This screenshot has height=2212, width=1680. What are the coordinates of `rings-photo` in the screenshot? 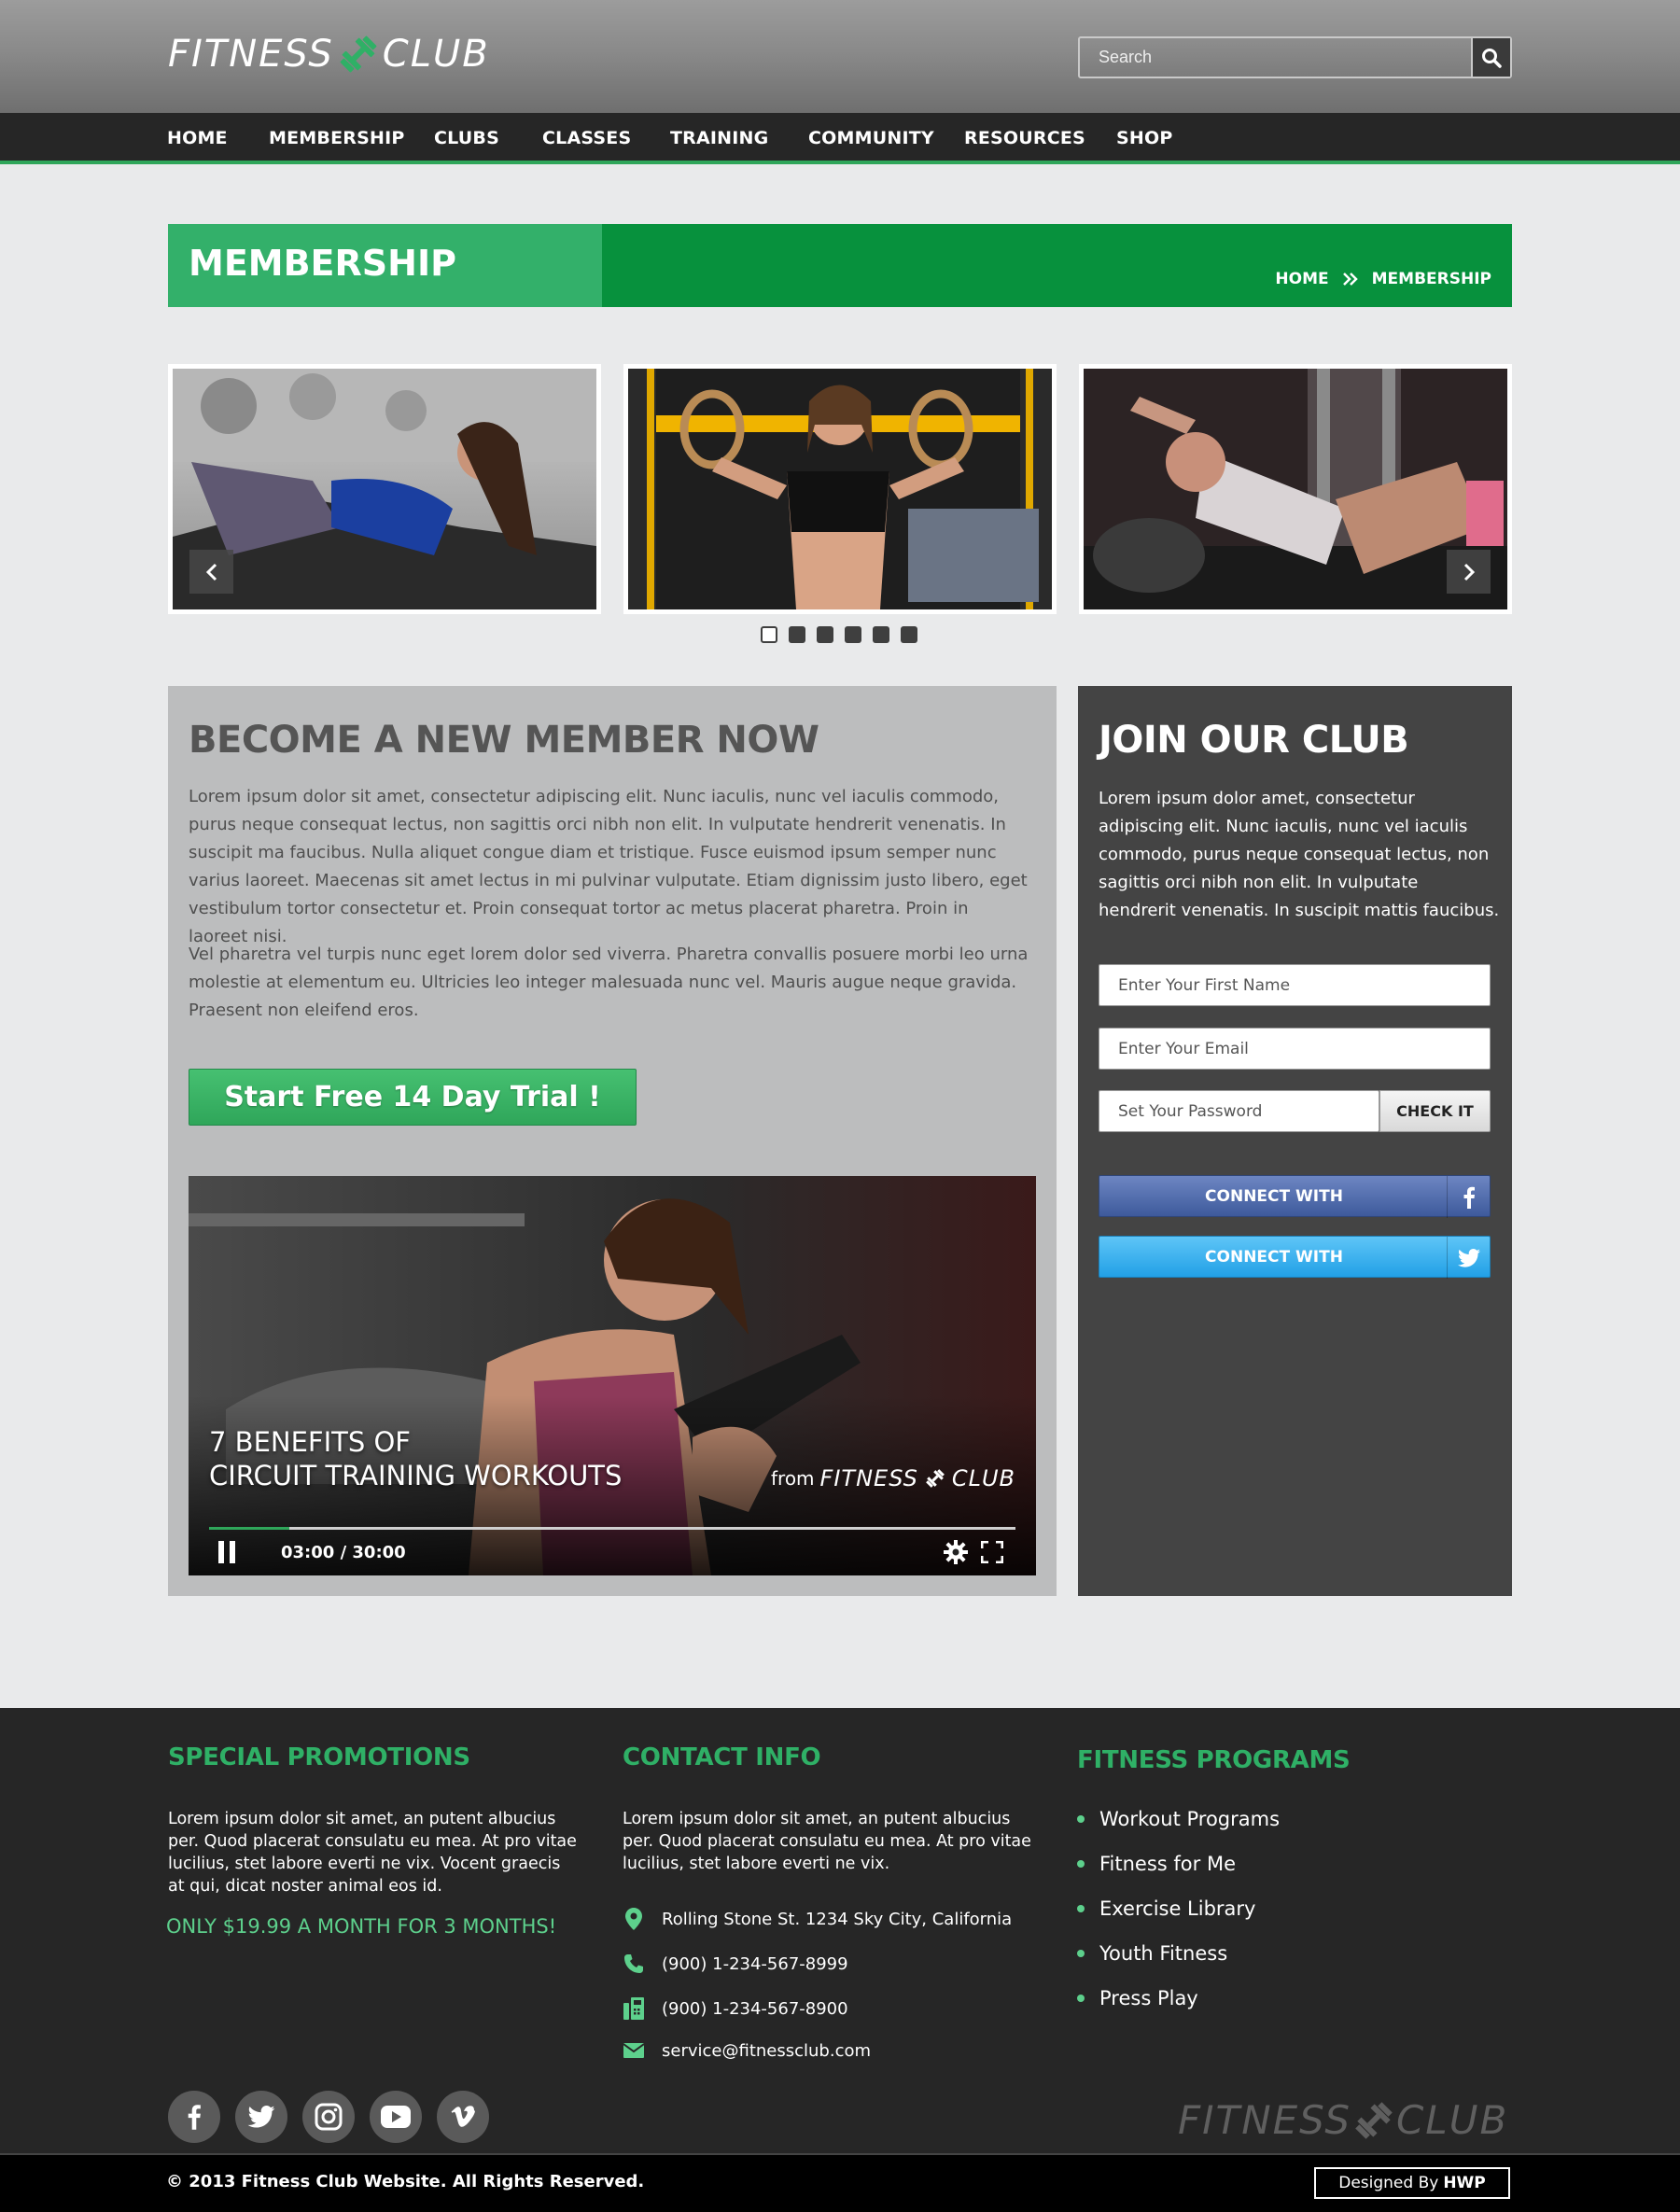 It's located at (840, 489).